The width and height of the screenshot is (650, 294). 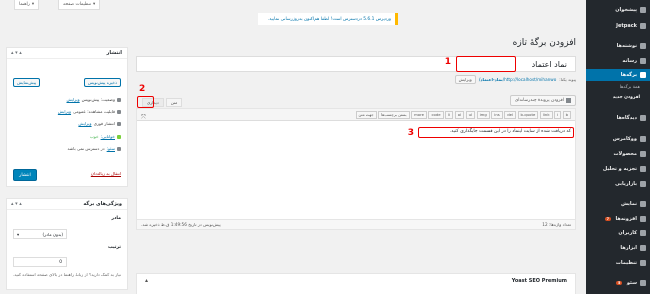 I want to click on sidebar-item-tools: ابزارها, so click(x=618, y=248).